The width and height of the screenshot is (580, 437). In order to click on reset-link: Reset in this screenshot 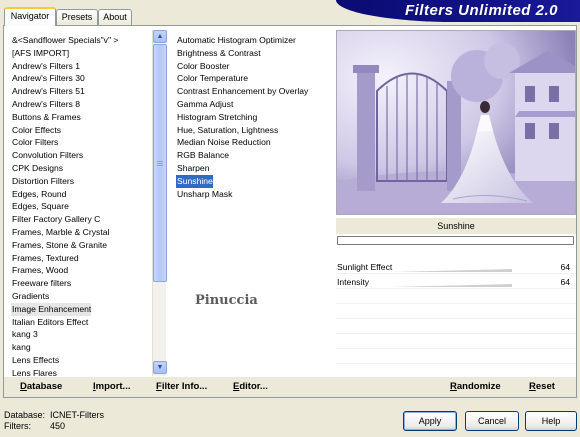, I will do `click(542, 386)`.